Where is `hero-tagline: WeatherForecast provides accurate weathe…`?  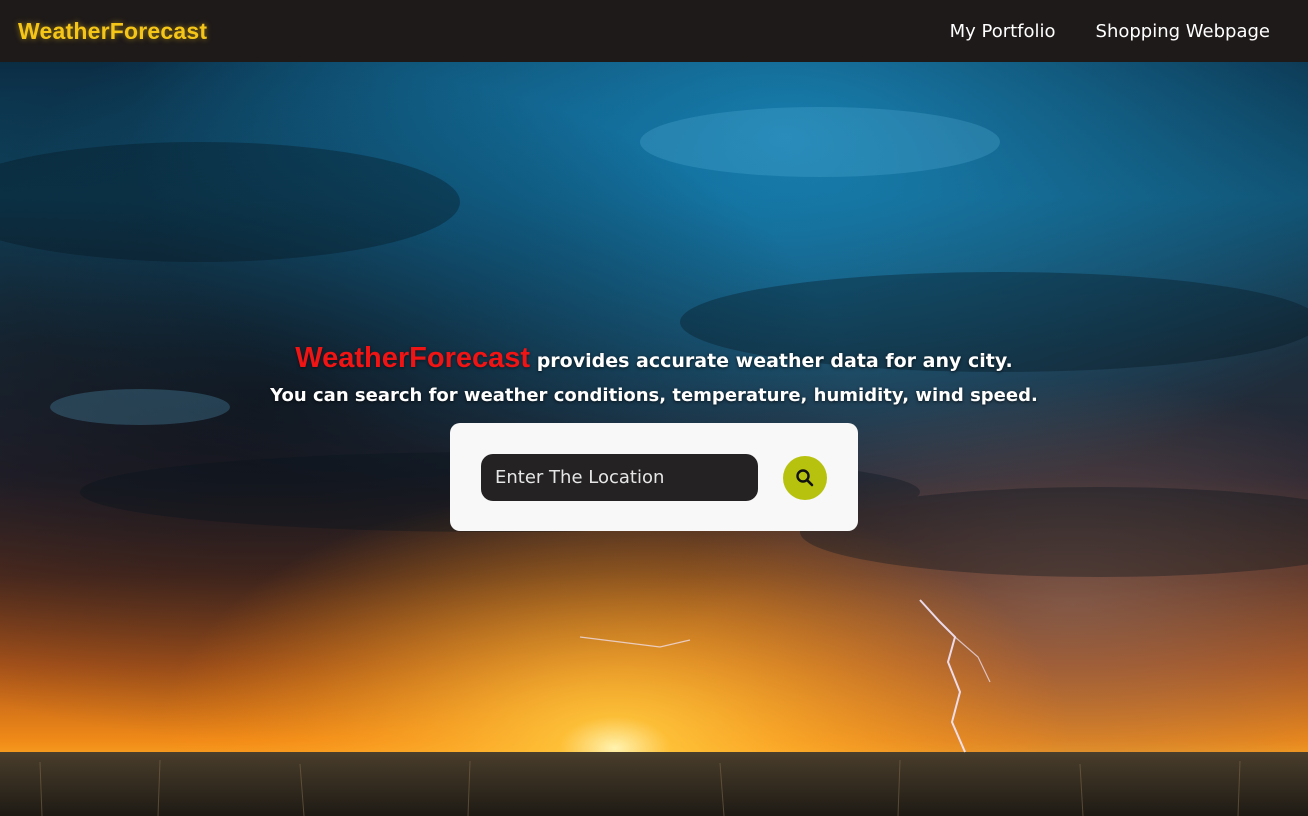 hero-tagline: WeatherForecast provides accurate weathe… is located at coordinates (654, 375).